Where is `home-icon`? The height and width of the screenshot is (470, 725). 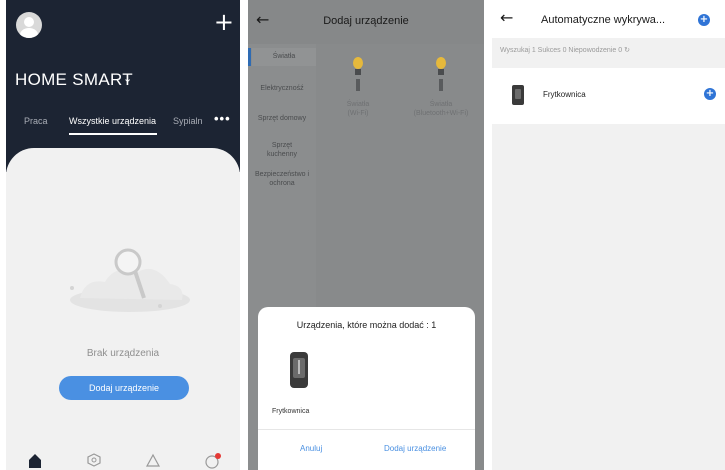
home-icon is located at coordinates (35, 460).